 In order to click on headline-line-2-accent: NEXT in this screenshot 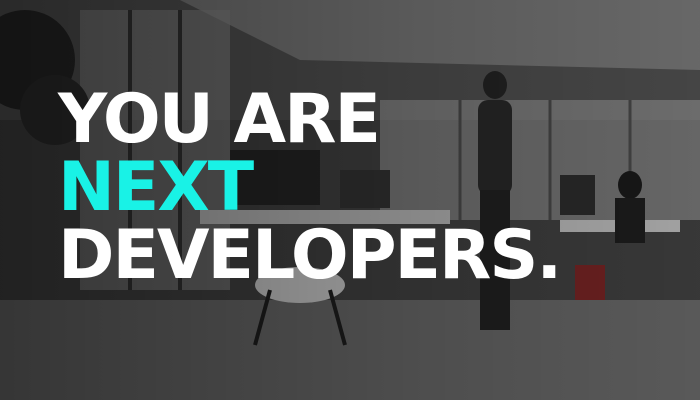, I will do `click(156, 187)`.